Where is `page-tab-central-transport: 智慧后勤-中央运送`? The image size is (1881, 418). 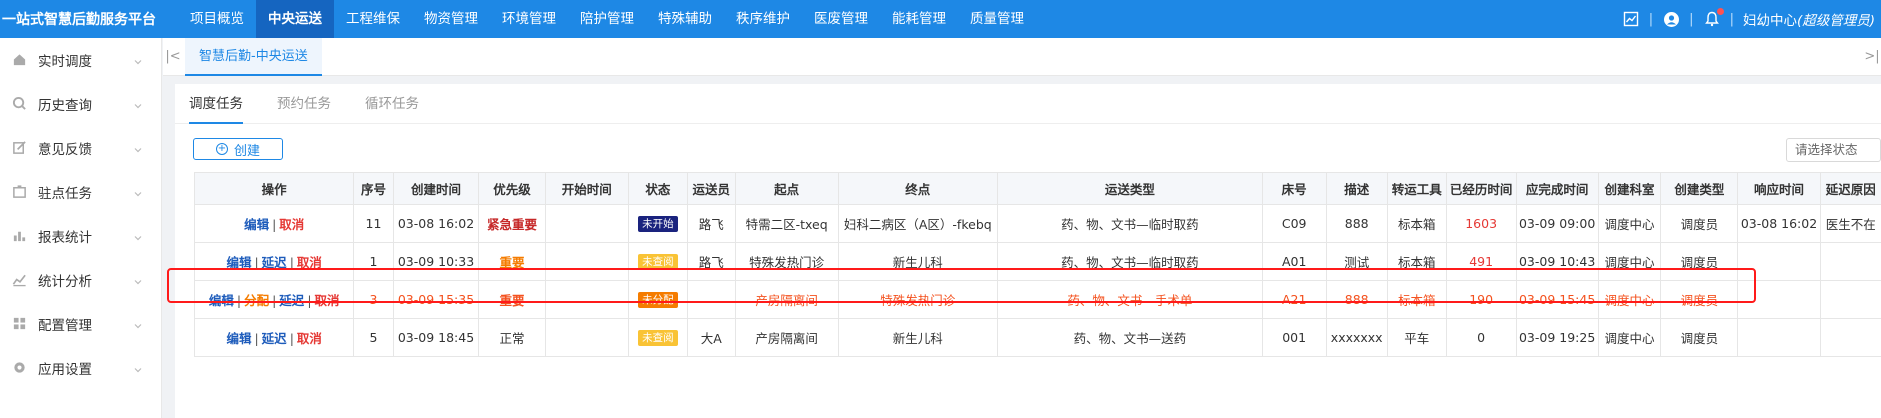 page-tab-central-transport: 智慧后勤-中央运送 is located at coordinates (253, 56).